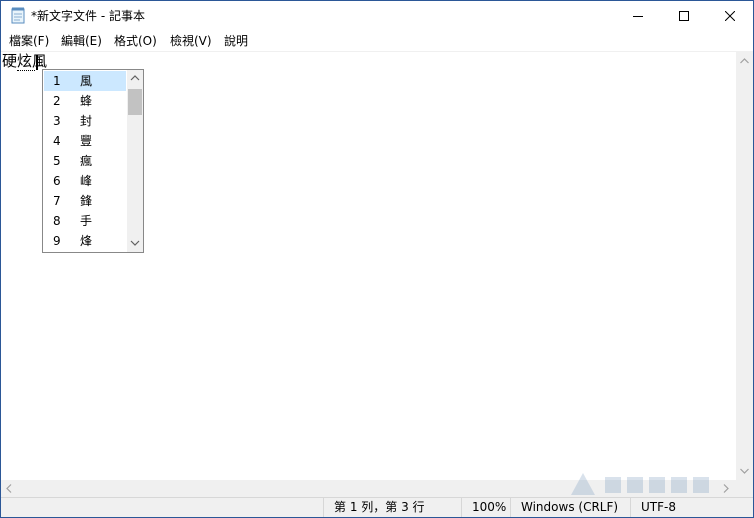 This screenshot has height=518, width=754. What do you see at coordinates (57, 221) in the screenshot?
I see `ime-candidate-number: 8` at bounding box center [57, 221].